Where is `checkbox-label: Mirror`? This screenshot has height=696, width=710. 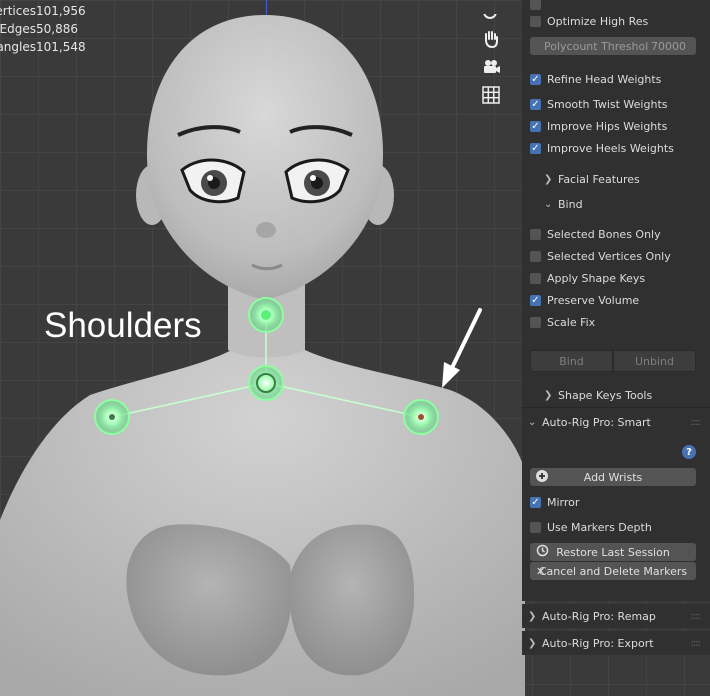
checkbox-label: Mirror is located at coordinates (563, 502).